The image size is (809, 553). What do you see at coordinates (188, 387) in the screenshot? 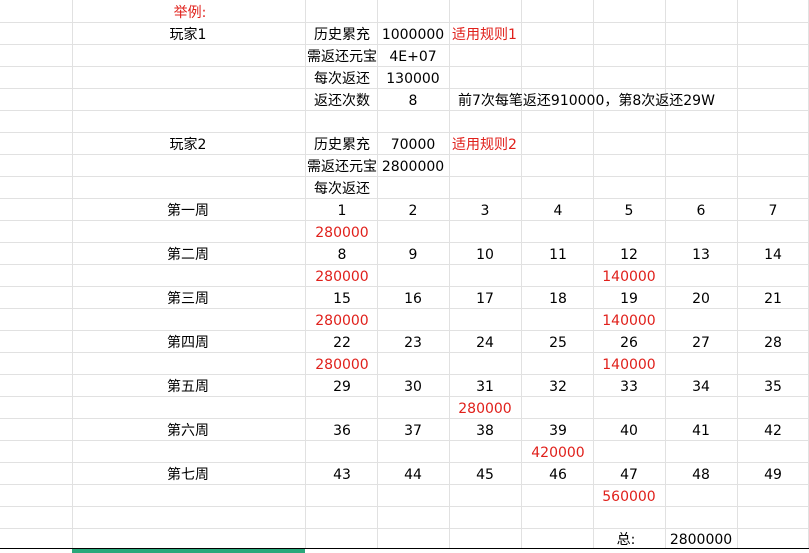
I see `week-label: 第五周` at bounding box center [188, 387].